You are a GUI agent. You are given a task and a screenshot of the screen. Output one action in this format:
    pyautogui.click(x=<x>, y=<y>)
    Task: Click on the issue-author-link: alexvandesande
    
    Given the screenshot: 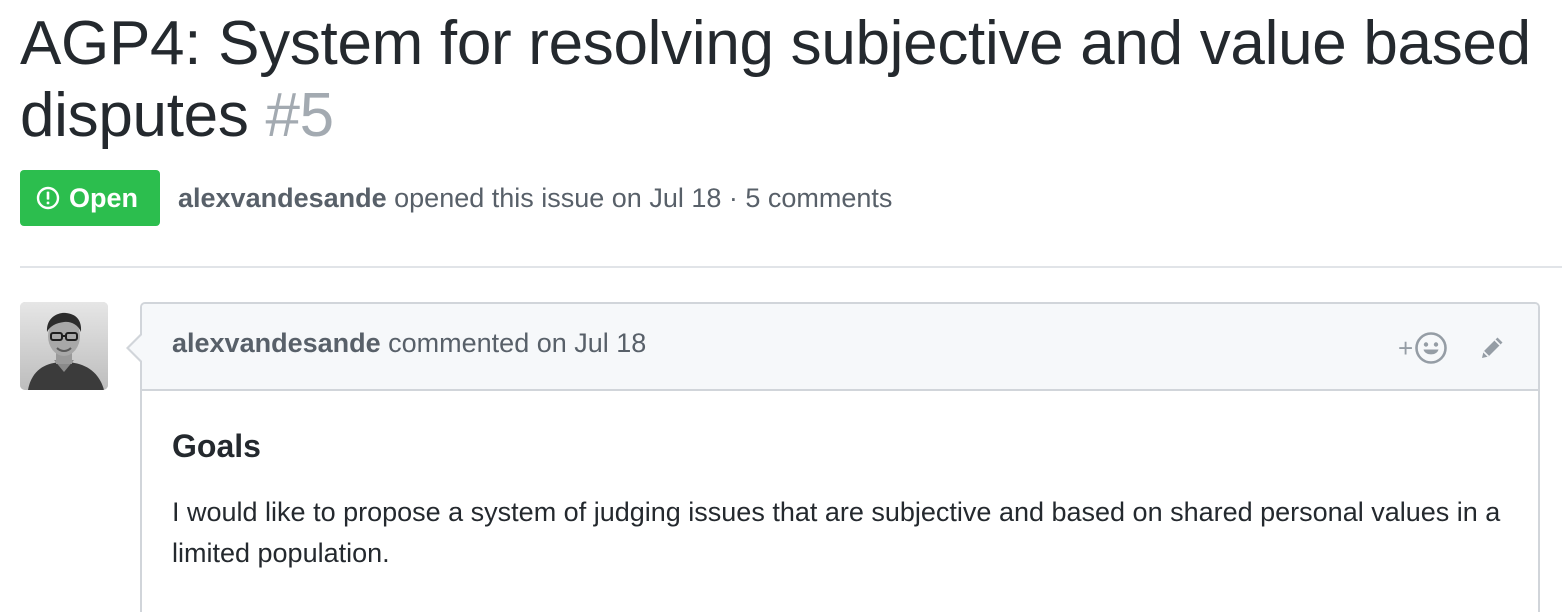 What is the action you would take?
    pyautogui.click(x=282, y=198)
    